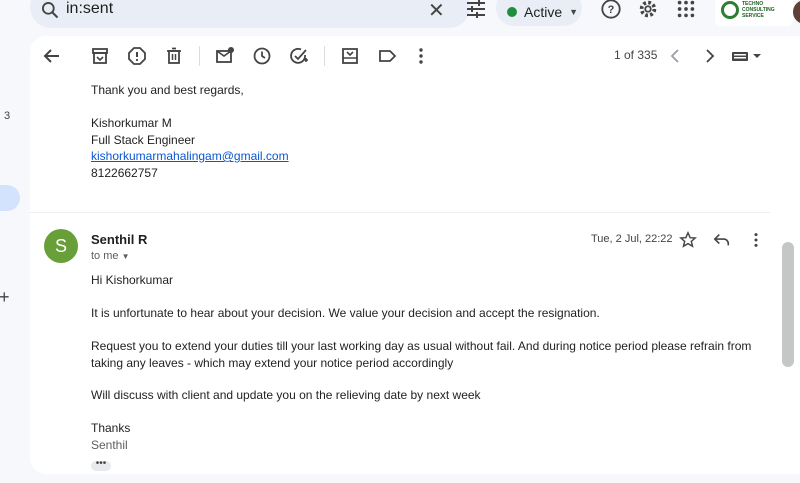  I want to click on more-options-icon, so click(421, 56).